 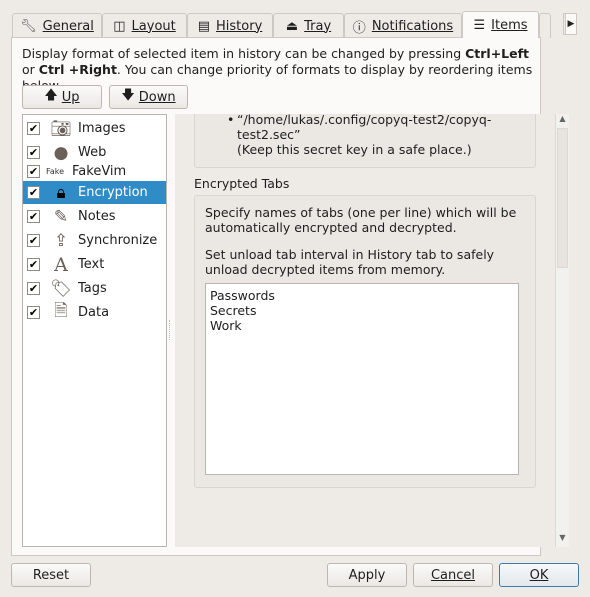 I want to click on list-item-tags: ✔ 🏷︎ Tags, so click(x=94, y=288).